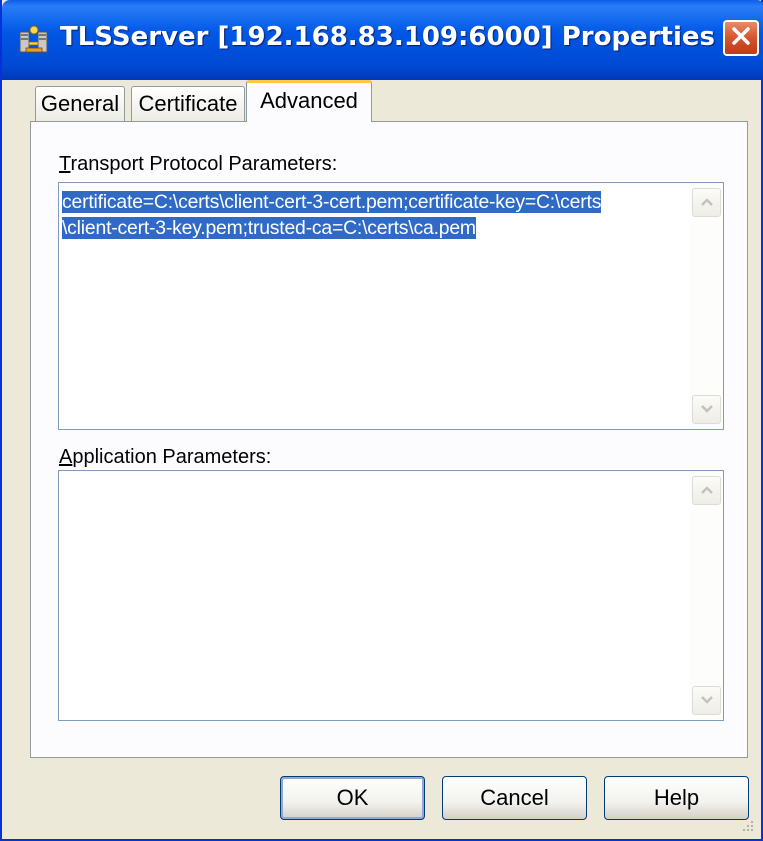 The height and width of the screenshot is (841, 763). I want to click on tab-advanced: Advanced, so click(309, 101).